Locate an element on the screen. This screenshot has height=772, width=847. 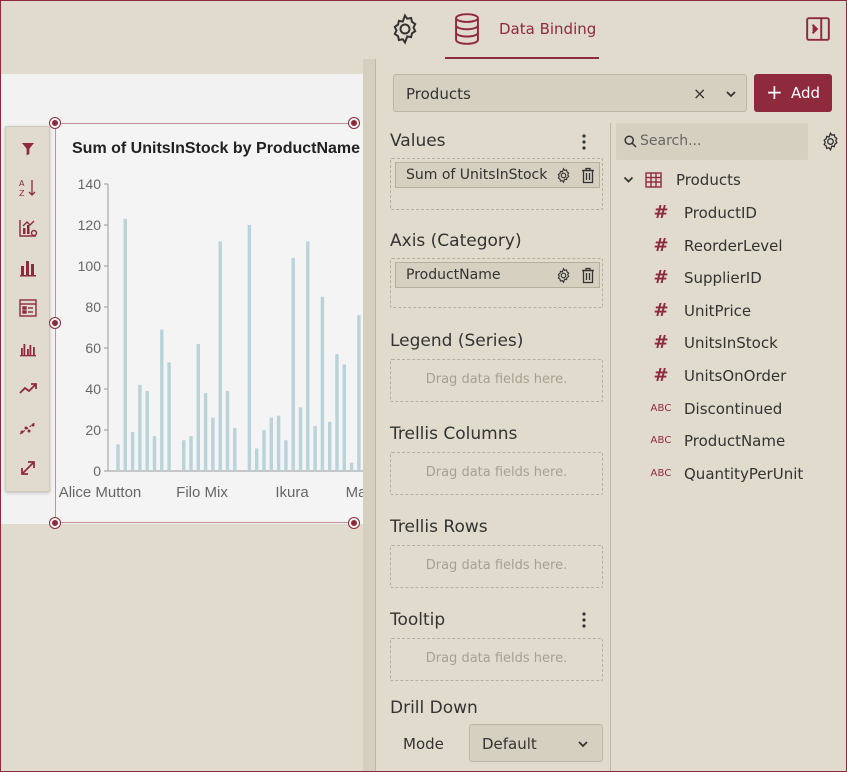
axis-field-chip: ProductName is located at coordinates (497, 275).